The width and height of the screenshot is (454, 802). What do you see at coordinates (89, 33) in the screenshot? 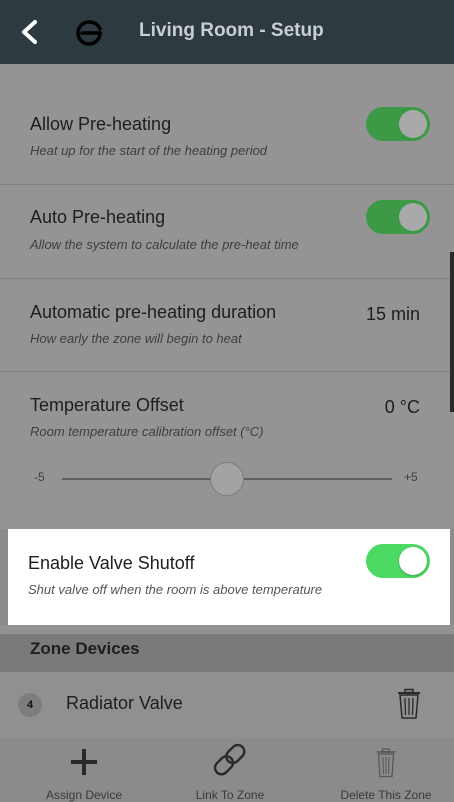
I see `brand-logo-icon` at bounding box center [89, 33].